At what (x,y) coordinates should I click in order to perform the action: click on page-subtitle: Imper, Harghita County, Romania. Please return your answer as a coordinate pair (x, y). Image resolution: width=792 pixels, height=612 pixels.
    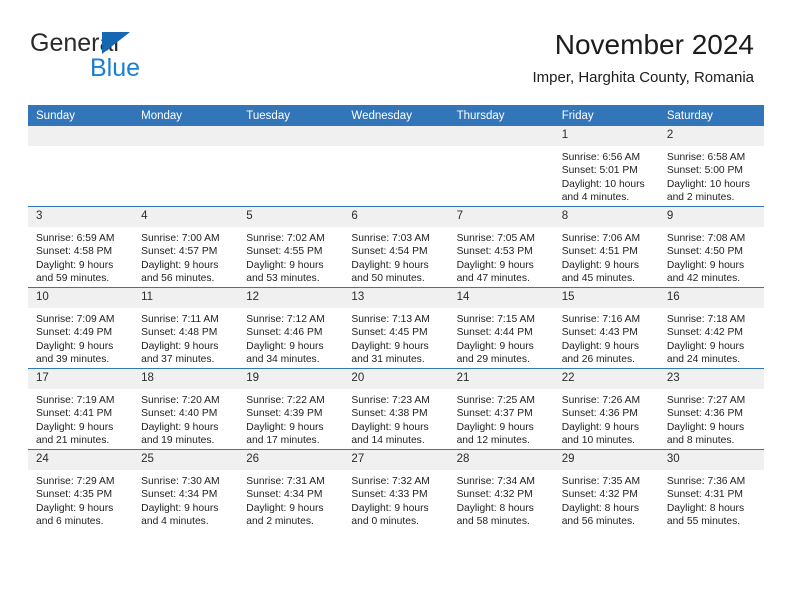
    Looking at the image, I should click on (643, 77).